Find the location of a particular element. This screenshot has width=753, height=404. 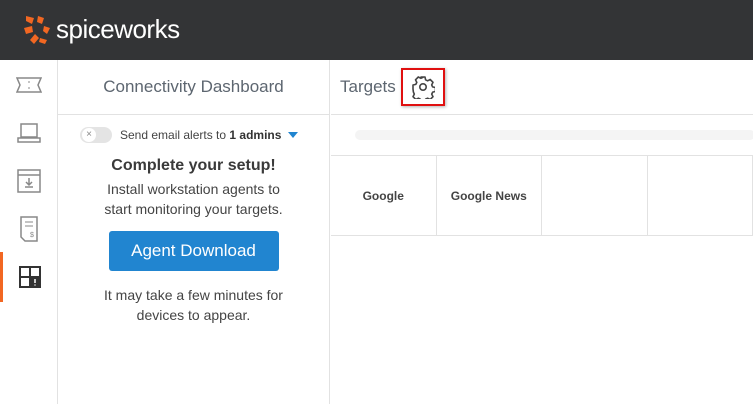

sidebar-item-purchasing: $ is located at coordinates (28, 229).